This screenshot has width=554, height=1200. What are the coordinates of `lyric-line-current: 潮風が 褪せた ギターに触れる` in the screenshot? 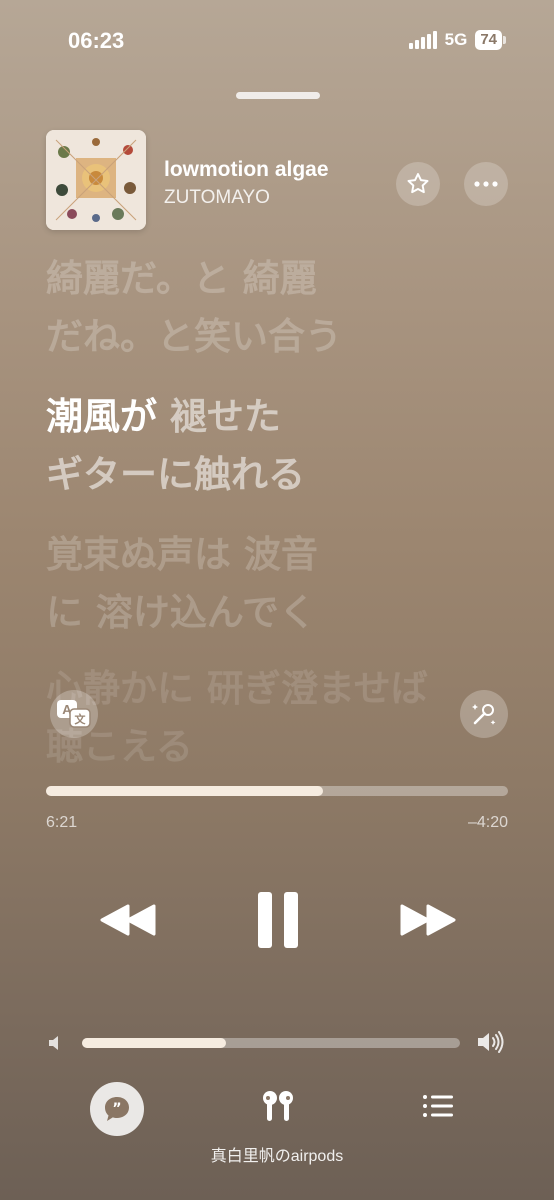 It's located at (281, 446).